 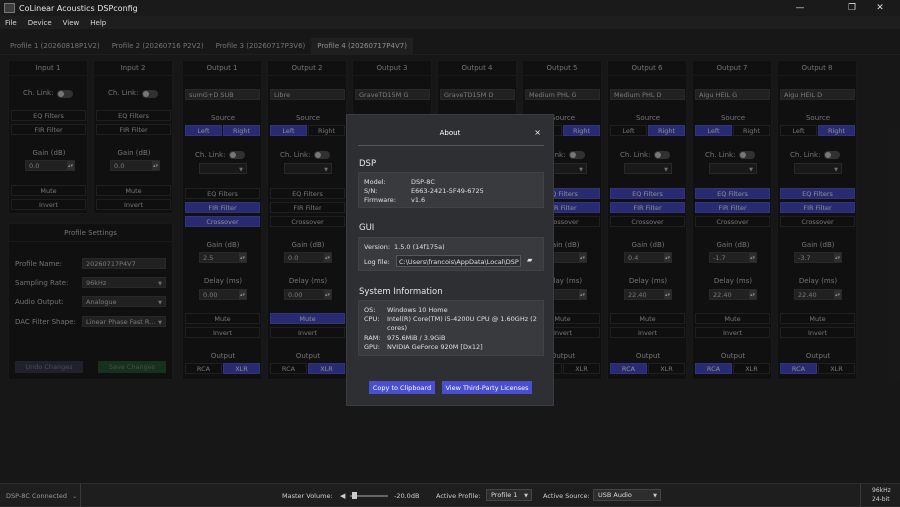 What do you see at coordinates (377, 262) in the screenshot?
I see `log-file-label: Log file:` at bounding box center [377, 262].